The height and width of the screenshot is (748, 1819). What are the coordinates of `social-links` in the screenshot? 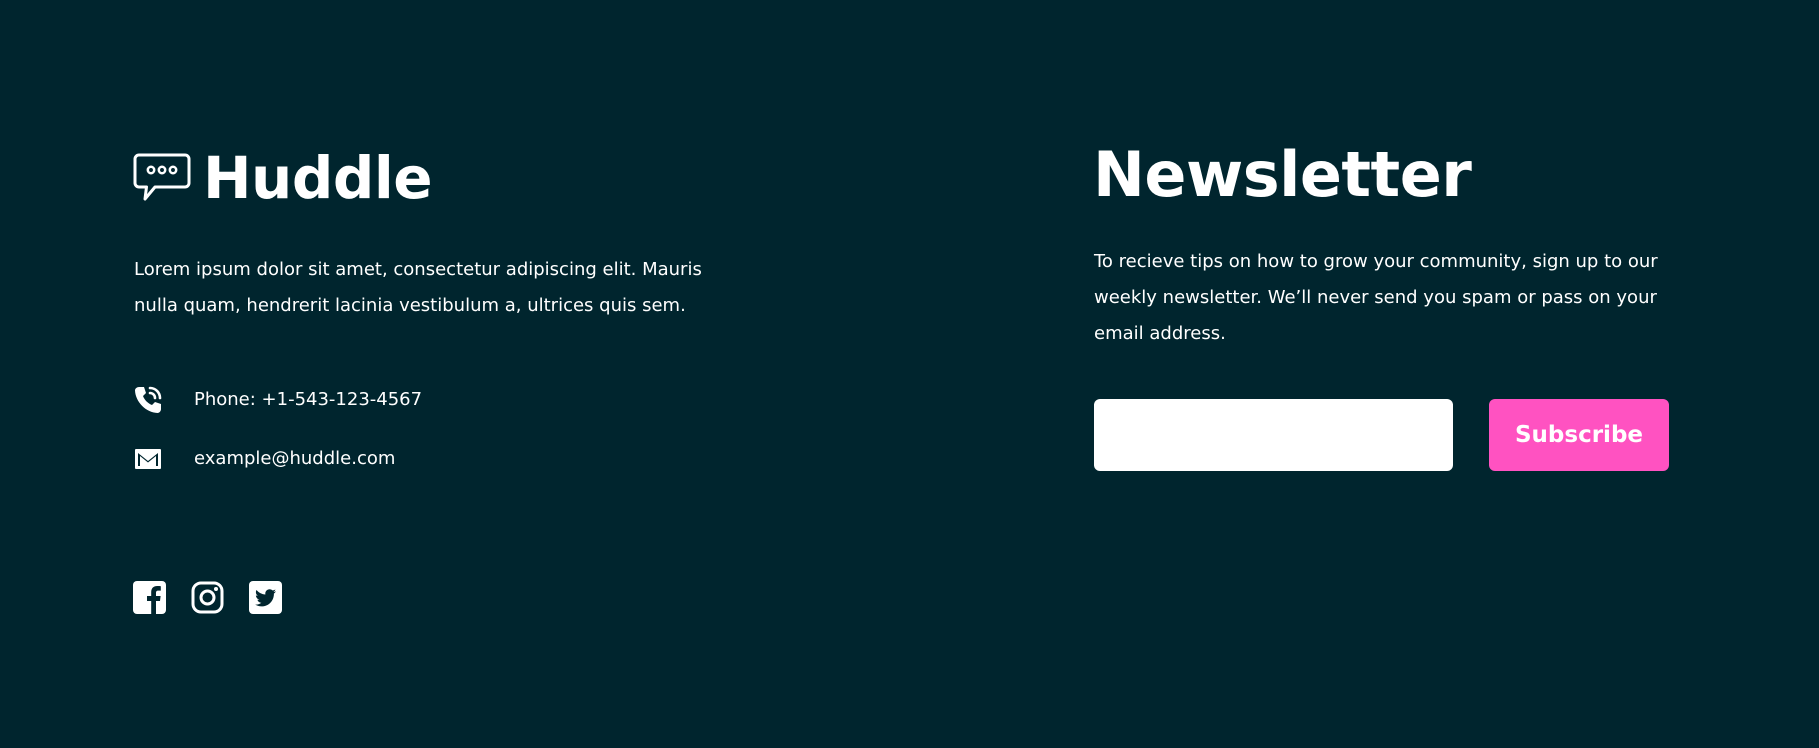 It's located at (207, 597).